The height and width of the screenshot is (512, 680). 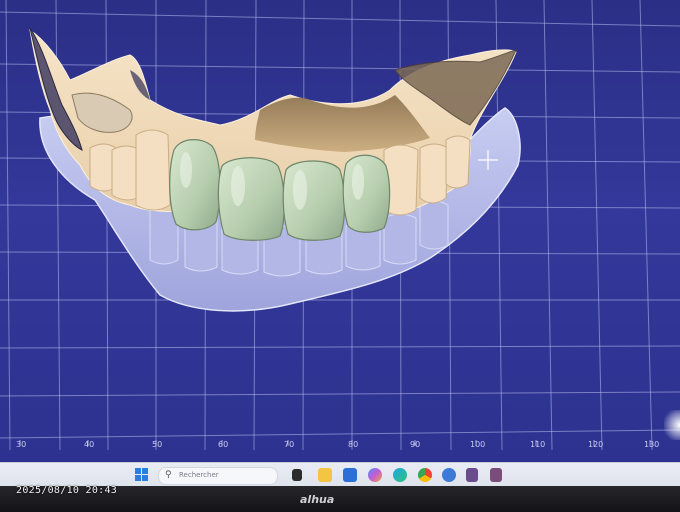 I want to click on windows-start-icon, so click(x=142, y=475).